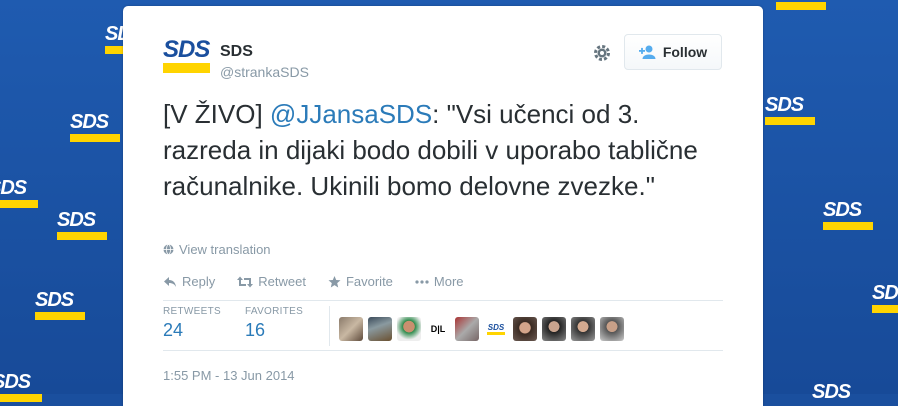 The image size is (898, 406). I want to click on retweets-stat: RETWEETS 24, so click(204, 327).